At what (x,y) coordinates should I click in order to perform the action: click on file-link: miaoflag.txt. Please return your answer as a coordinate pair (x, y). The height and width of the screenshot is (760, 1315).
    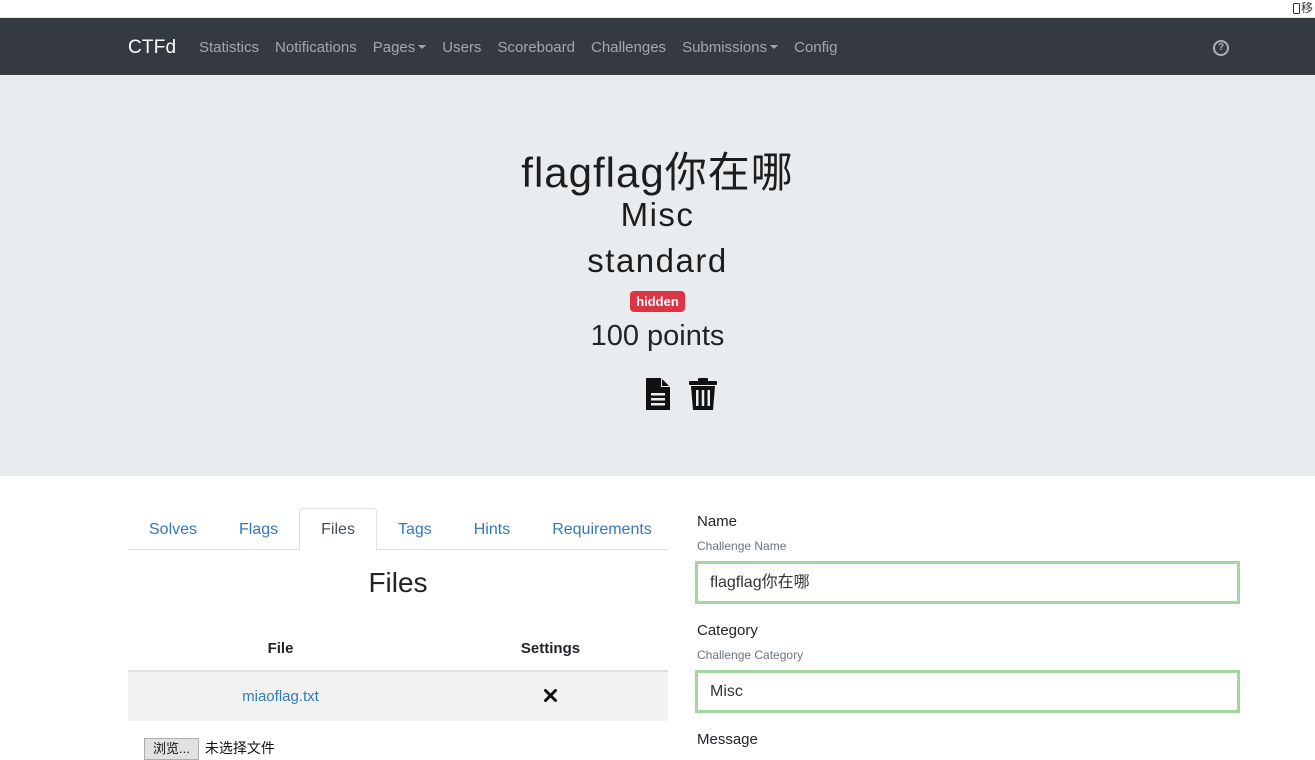
    Looking at the image, I should click on (280, 696).